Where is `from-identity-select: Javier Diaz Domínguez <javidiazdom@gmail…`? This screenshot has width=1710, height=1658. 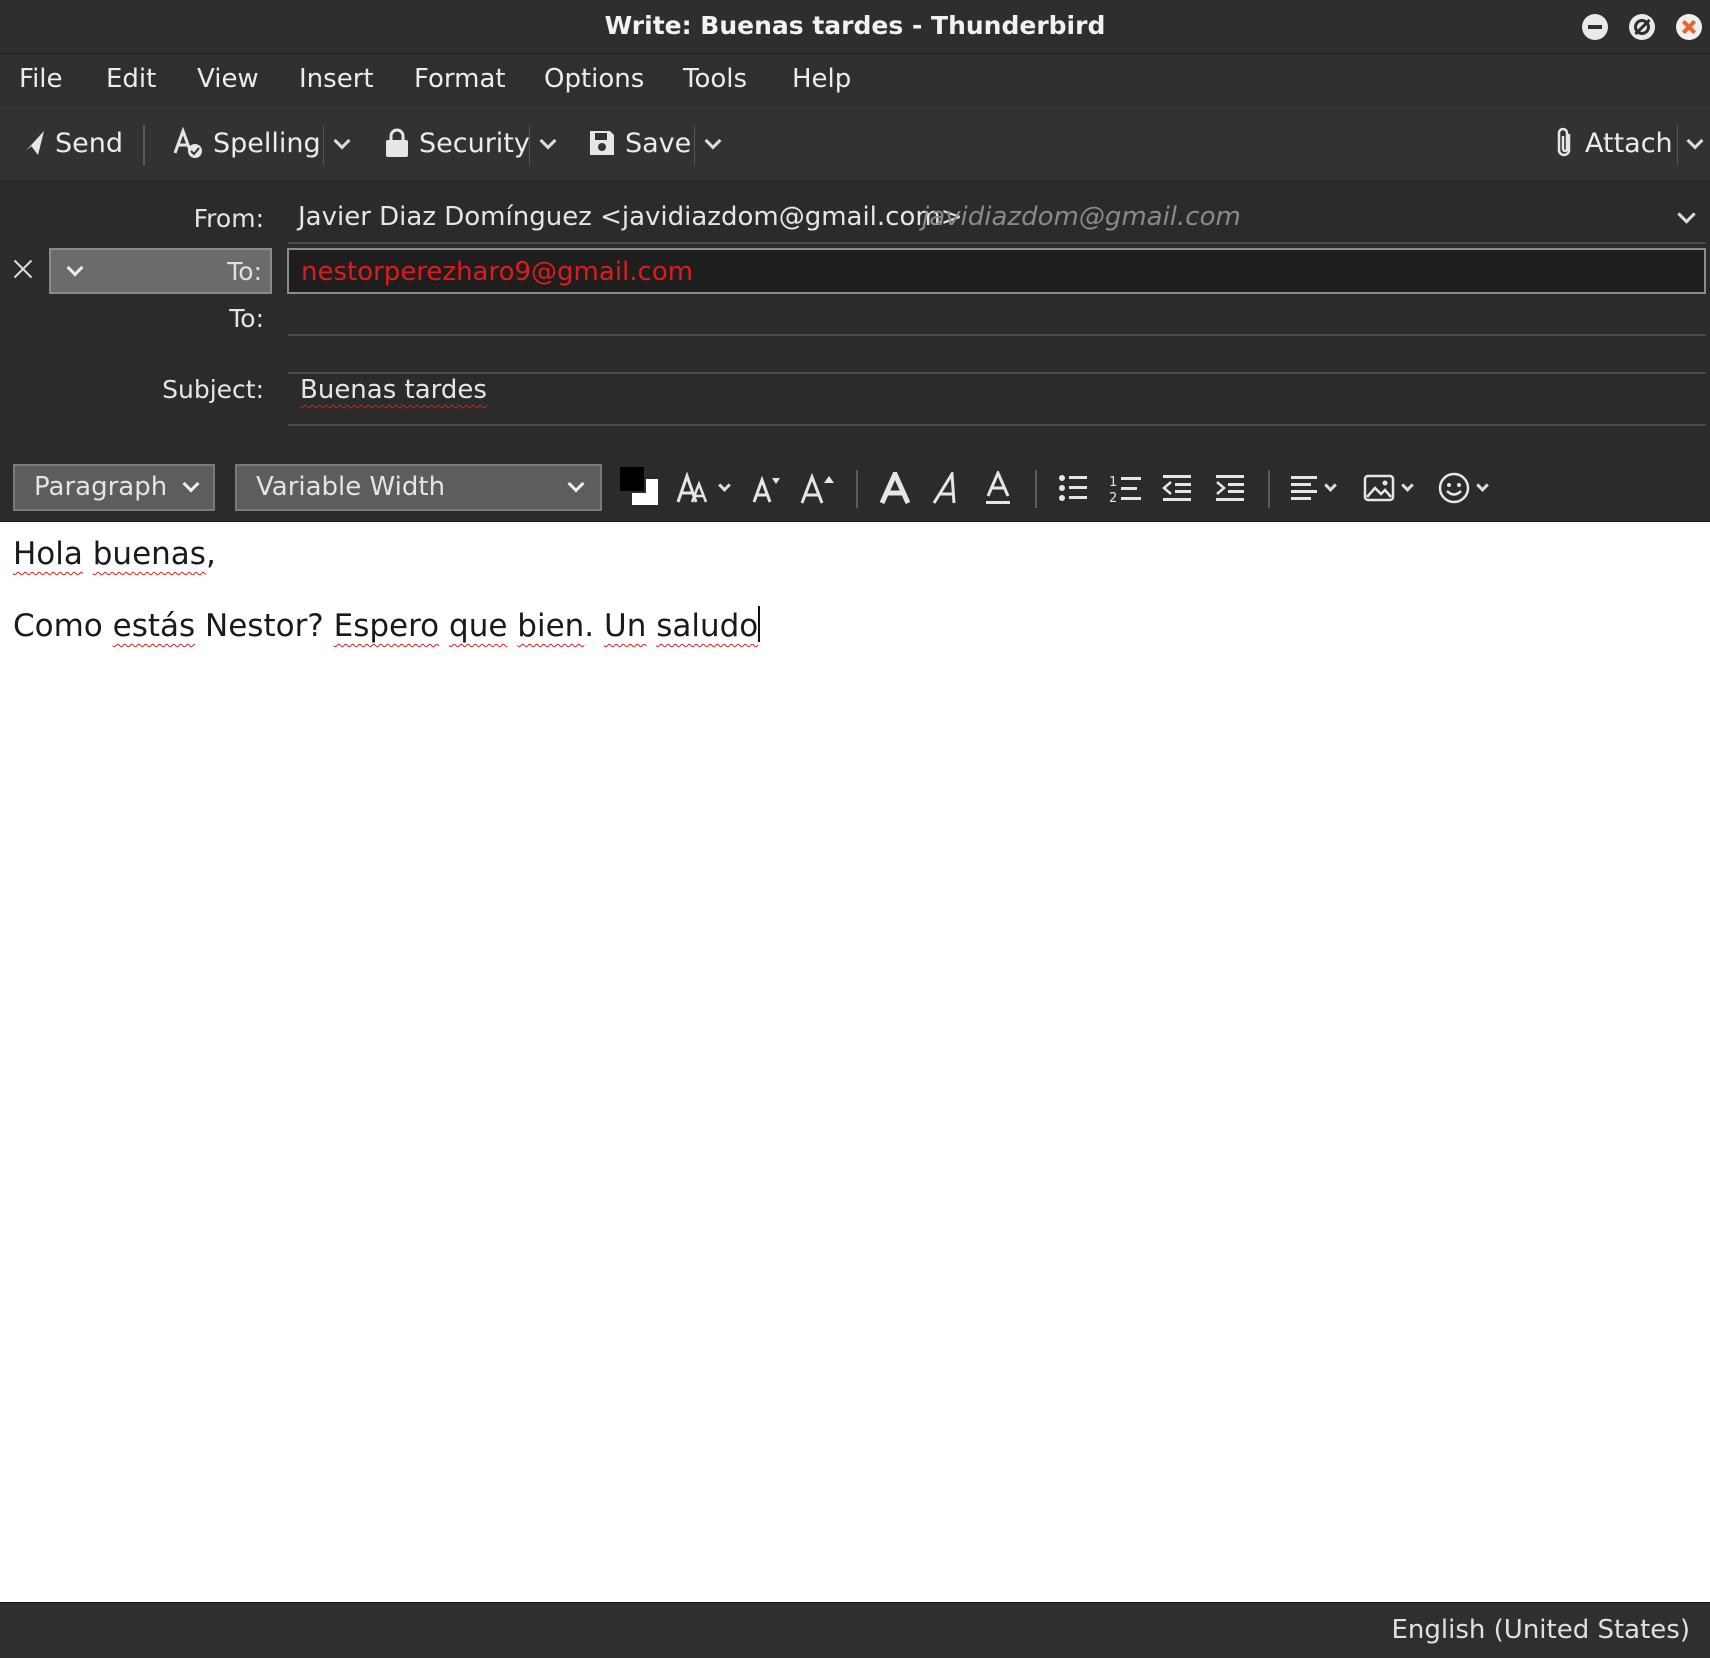
from-identity-select: Javier Diaz Domínguez <javidiazdom@gmail… is located at coordinates (997, 214).